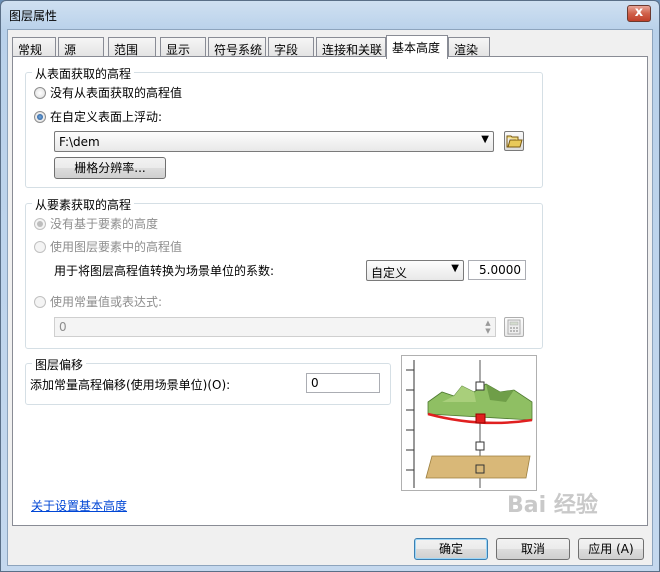 The width and height of the screenshot is (660, 572). What do you see at coordinates (132, 47) in the screenshot?
I see `tab-extent: 范围` at bounding box center [132, 47].